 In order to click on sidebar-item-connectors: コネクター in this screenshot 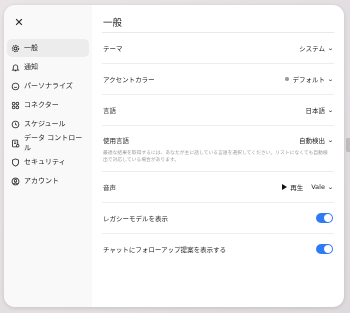, I will do `click(48, 105)`.